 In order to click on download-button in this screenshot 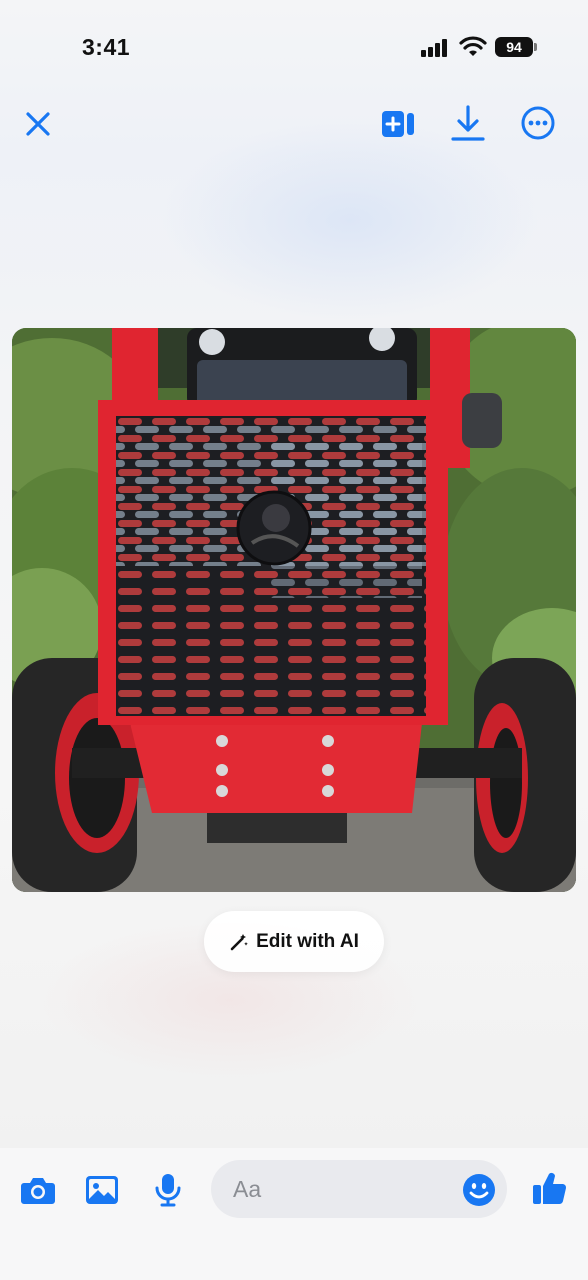, I will do `click(468, 123)`.